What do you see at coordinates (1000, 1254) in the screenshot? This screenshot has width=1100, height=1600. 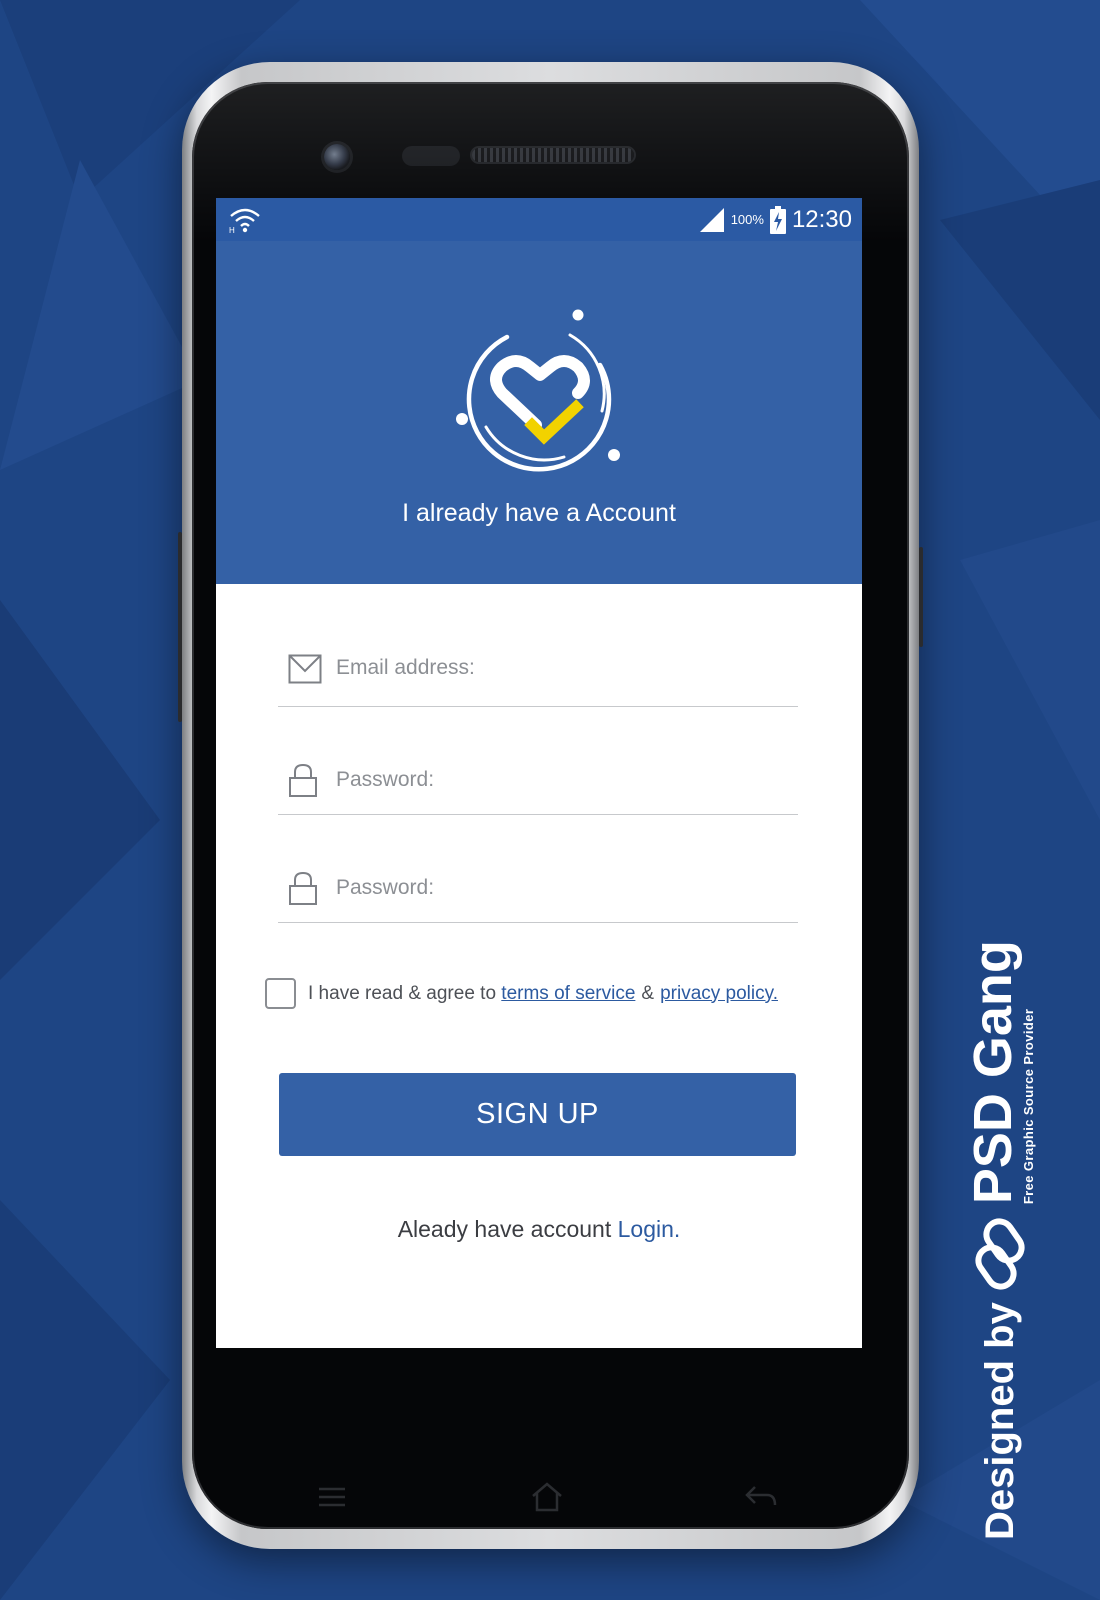 I see `psd-gang-link-logo-icon` at bounding box center [1000, 1254].